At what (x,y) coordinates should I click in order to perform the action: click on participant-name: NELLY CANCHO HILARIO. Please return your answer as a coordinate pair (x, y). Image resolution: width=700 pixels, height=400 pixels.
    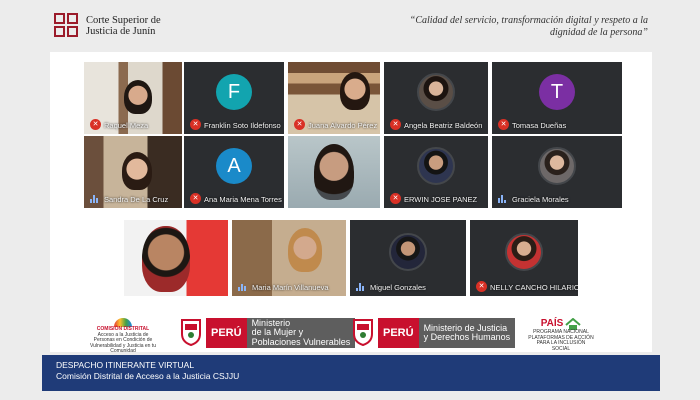
    Looking at the image, I should click on (534, 287).